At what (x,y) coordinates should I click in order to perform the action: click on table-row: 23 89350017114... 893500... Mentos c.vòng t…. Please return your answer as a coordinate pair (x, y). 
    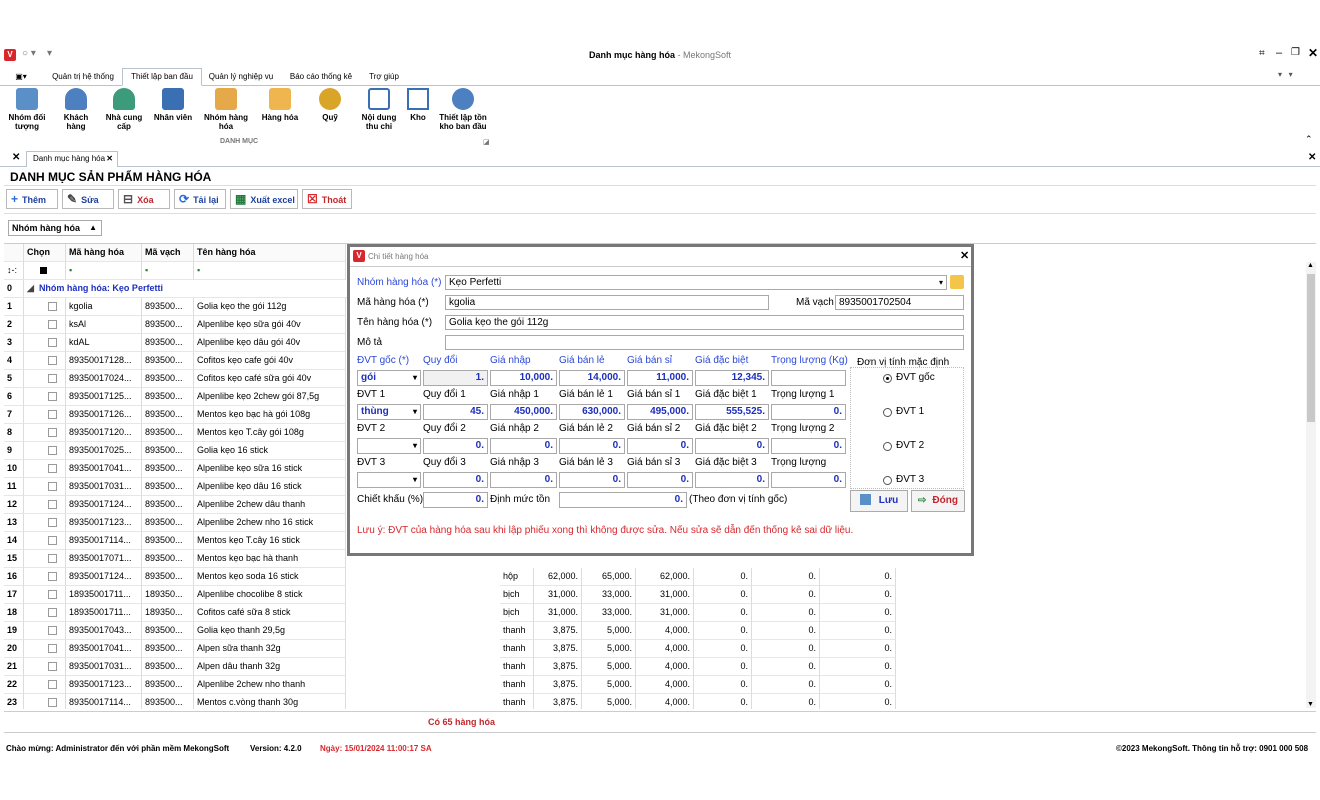
    Looking at the image, I should click on (654, 701).